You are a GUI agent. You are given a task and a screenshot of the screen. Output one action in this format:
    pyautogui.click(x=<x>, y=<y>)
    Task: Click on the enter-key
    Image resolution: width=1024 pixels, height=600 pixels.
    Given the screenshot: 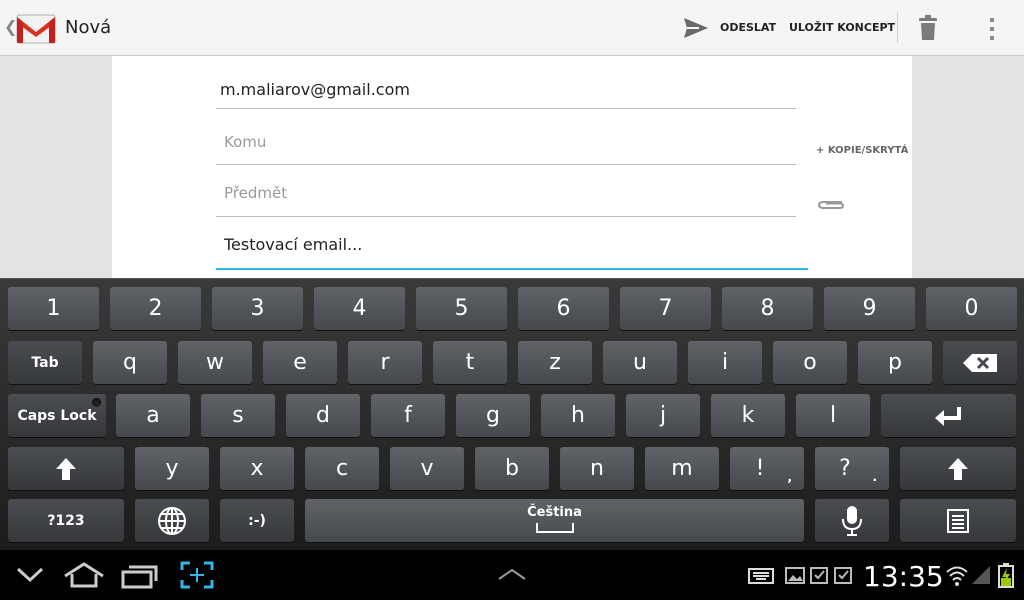 What is the action you would take?
    pyautogui.click(x=948, y=415)
    